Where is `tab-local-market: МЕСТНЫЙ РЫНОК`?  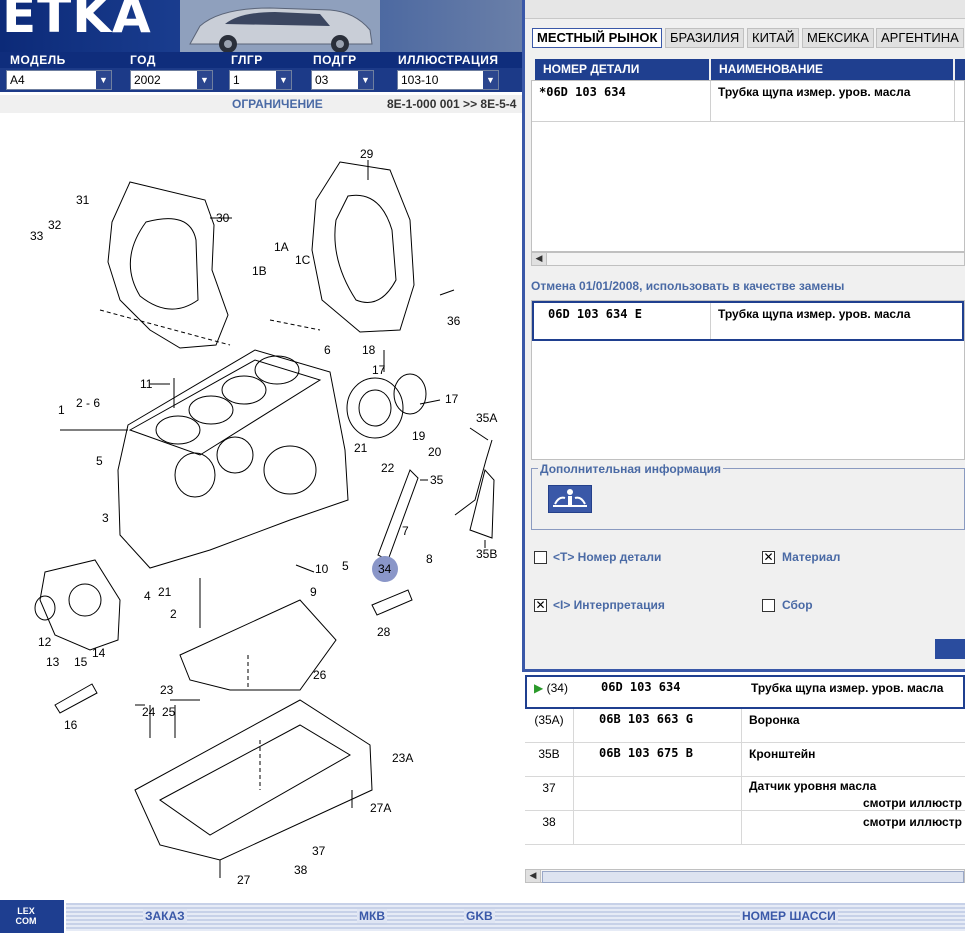 tab-local-market: МЕСТНЫЙ РЫНОК is located at coordinates (597, 38).